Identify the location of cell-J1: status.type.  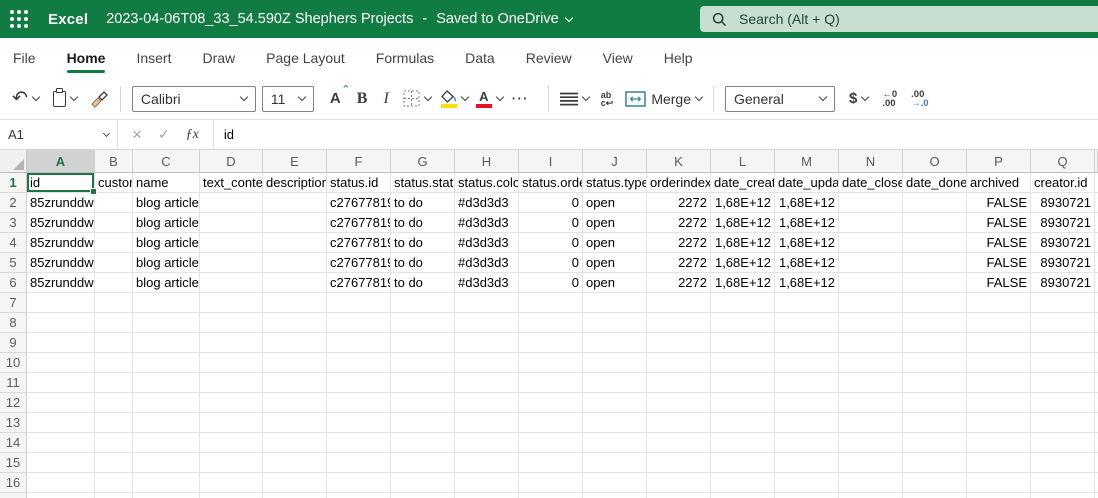
(615, 183).